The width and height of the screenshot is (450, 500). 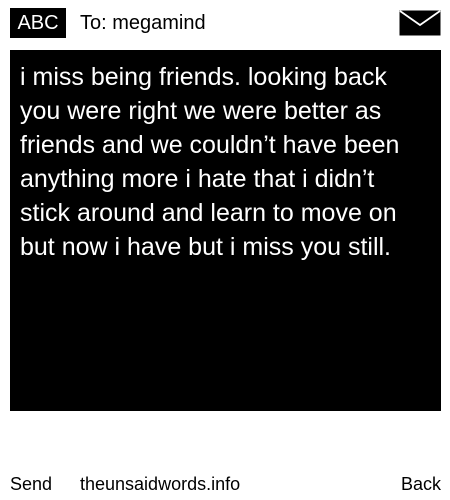 I want to click on message-header: ABC To: megamind, so click(x=225, y=24).